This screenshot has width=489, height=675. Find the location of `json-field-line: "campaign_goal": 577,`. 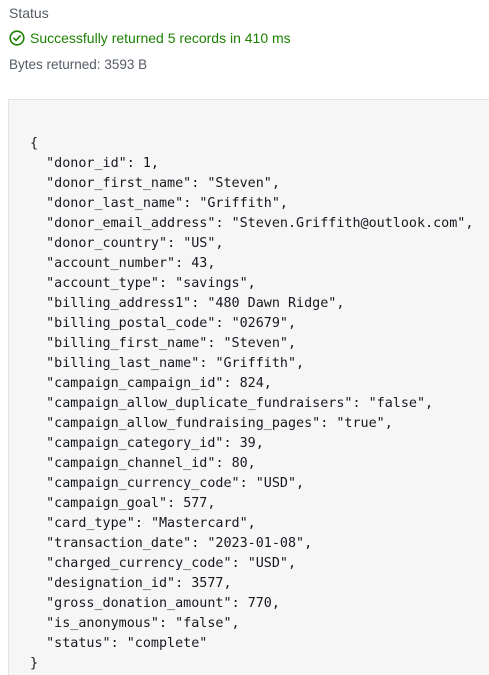

json-field-line: "campaign_goal": 577, is located at coordinates (131, 503).